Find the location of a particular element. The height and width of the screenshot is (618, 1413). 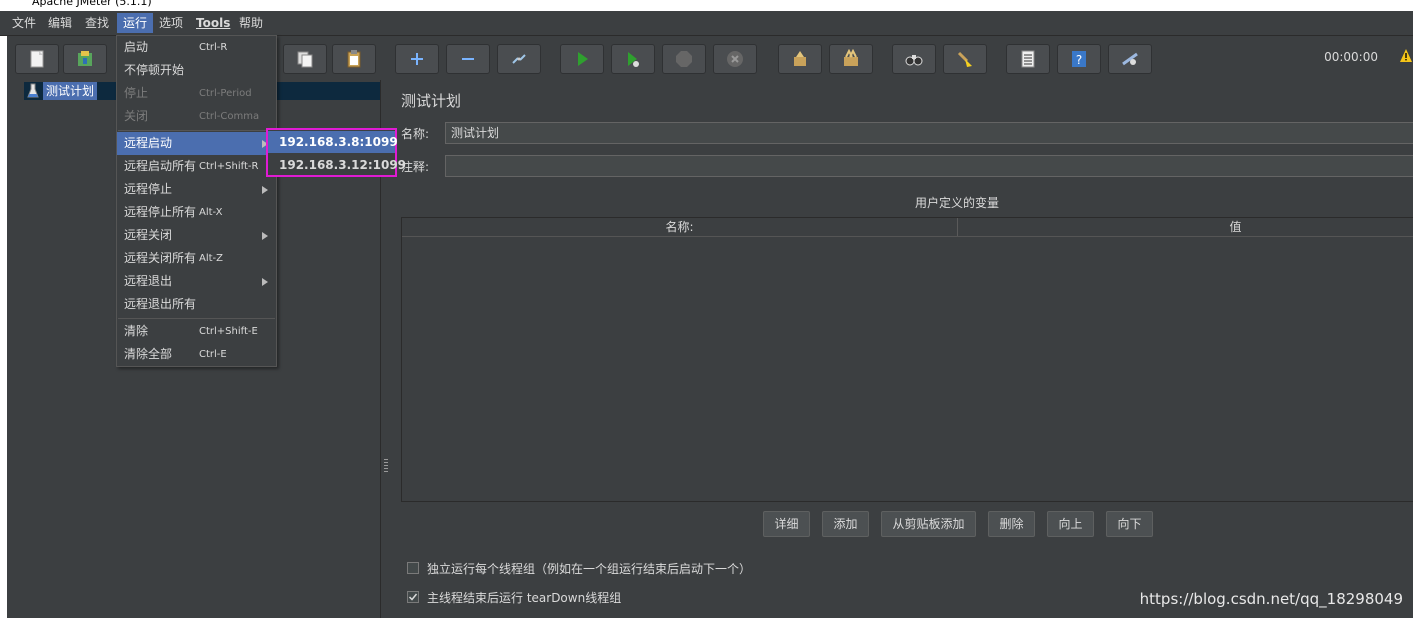

function-helper-button is located at coordinates (1028, 59).